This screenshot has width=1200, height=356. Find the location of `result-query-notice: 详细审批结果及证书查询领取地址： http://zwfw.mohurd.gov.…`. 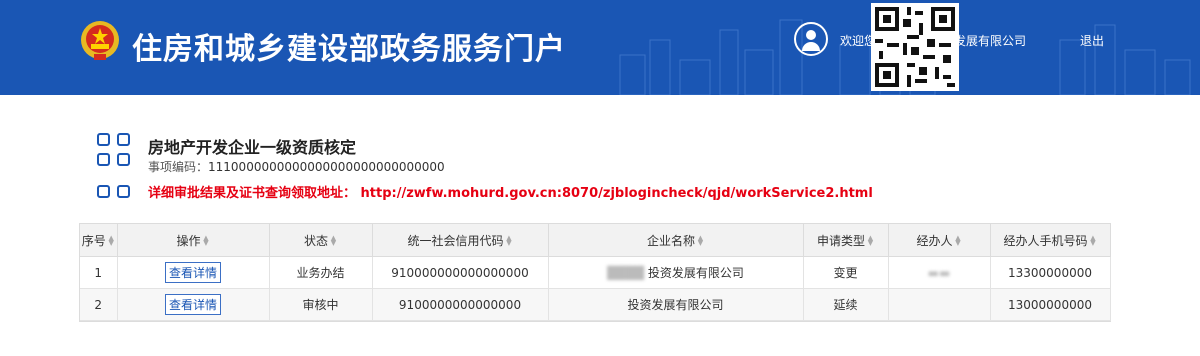

result-query-notice: 详细审批结果及证书查询领取地址： http://zwfw.mohurd.gov.… is located at coordinates (510, 191).